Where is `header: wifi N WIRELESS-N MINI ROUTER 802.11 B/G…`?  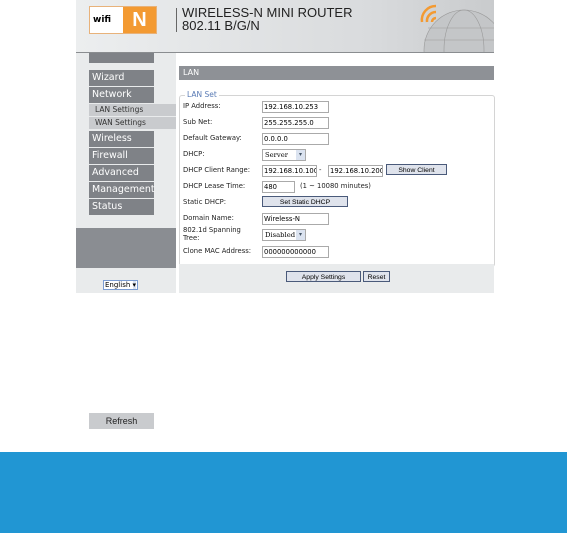 header: wifi N WIRELESS-N MINI ROUTER 802.11 B/G… is located at coordinates (285, 26).